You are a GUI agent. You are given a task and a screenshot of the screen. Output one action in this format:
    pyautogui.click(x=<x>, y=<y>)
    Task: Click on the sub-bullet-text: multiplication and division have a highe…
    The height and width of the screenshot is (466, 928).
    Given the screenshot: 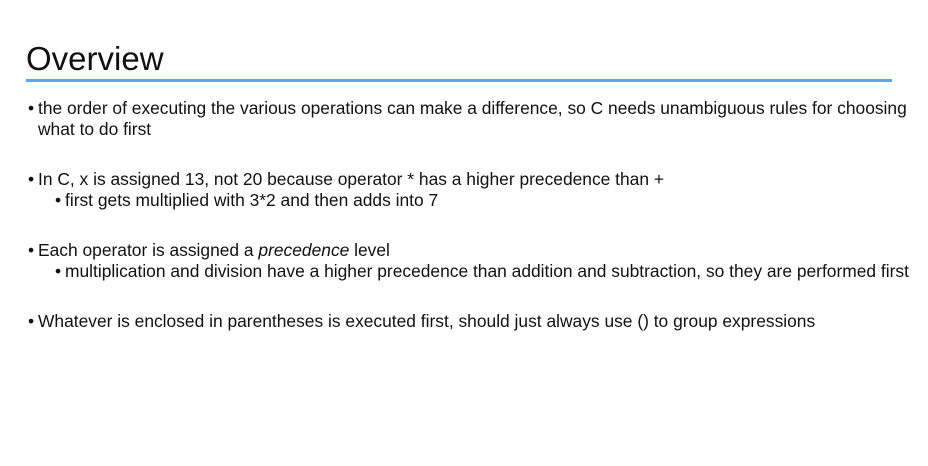 What is the action you would take?
    pyautogui.click(x=487, y=271)
    